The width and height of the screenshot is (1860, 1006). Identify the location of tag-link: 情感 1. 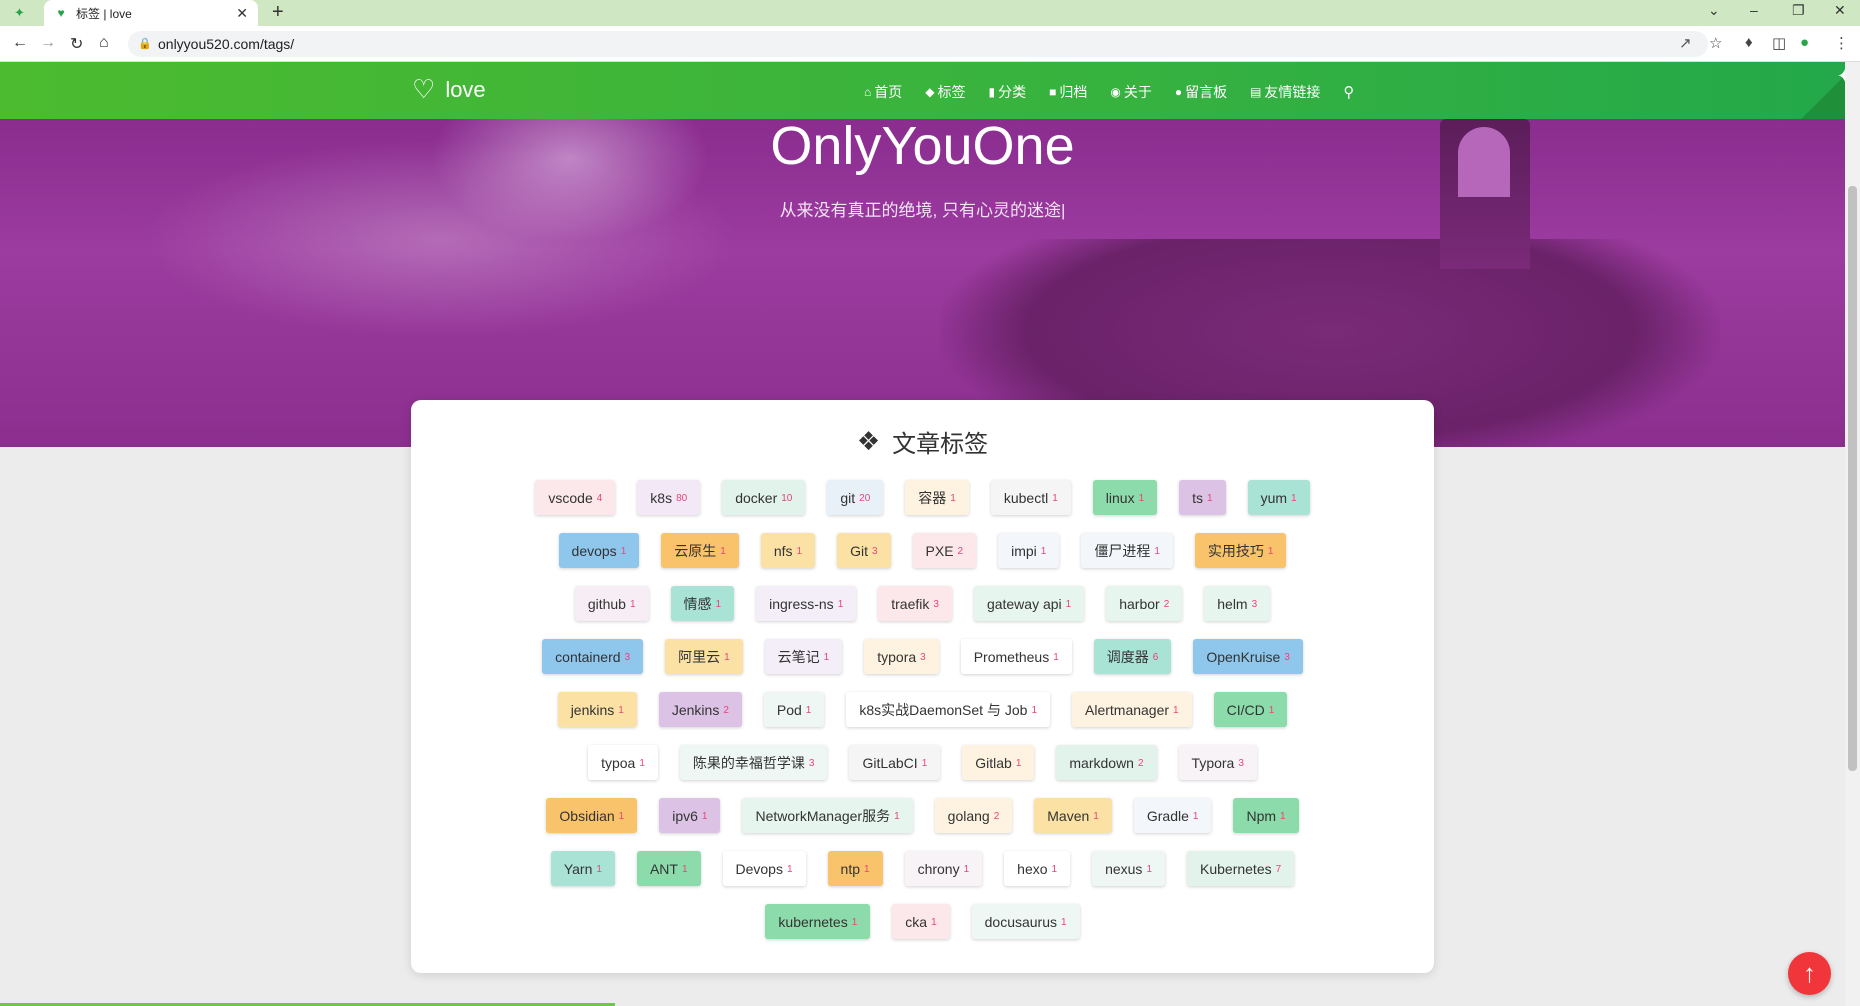
(702, 603).